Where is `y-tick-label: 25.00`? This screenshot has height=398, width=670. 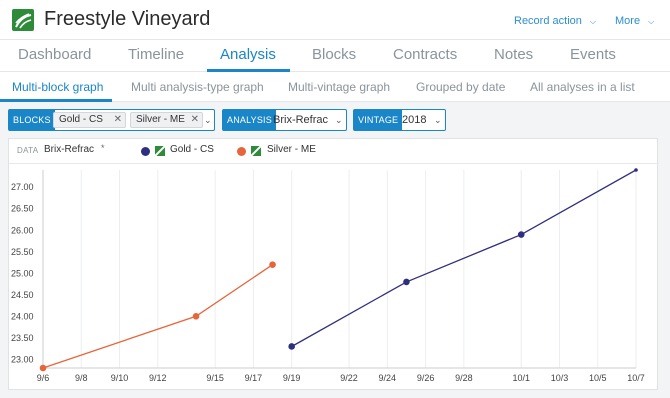 y-tick-label: 25.00 is located at coordinates (22, 273).